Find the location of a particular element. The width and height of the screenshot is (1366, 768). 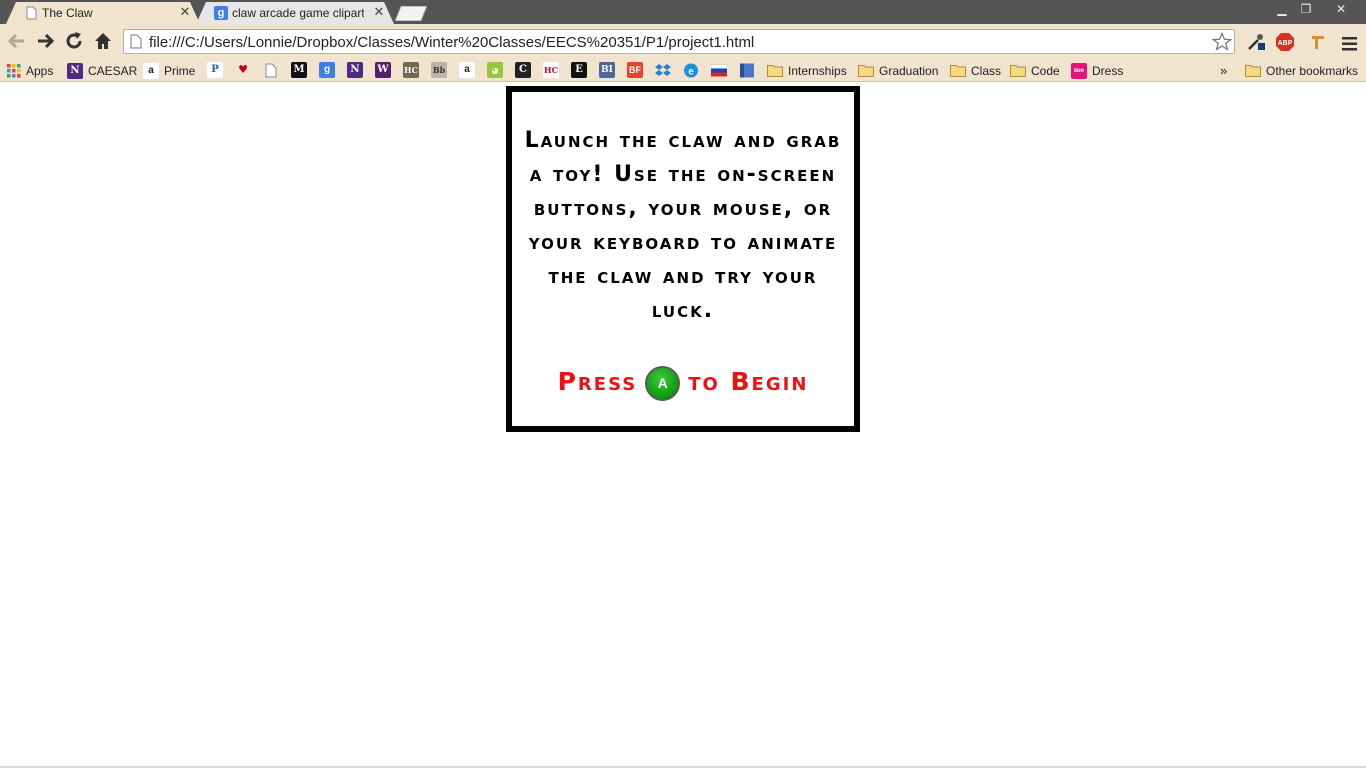

close-window-button: ✕ is located at coordinates (1341, 9).